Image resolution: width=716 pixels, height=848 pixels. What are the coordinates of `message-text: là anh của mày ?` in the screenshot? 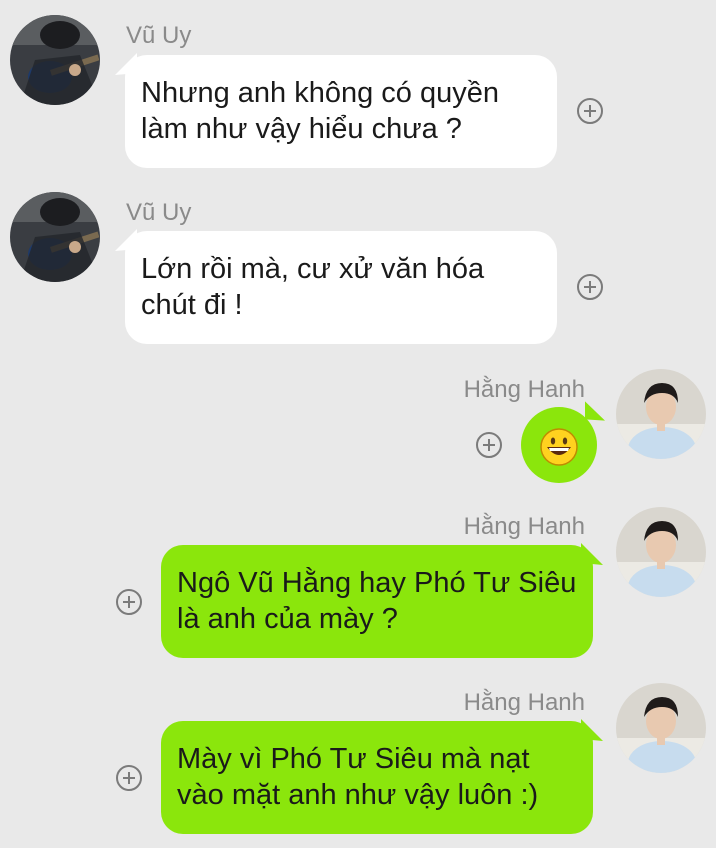 It's located at (287, 619).